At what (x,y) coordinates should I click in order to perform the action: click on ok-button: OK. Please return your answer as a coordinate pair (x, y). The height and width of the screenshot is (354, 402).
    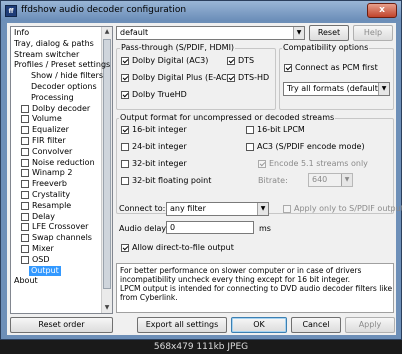
    Looking at the image, I should click on (259, 325).